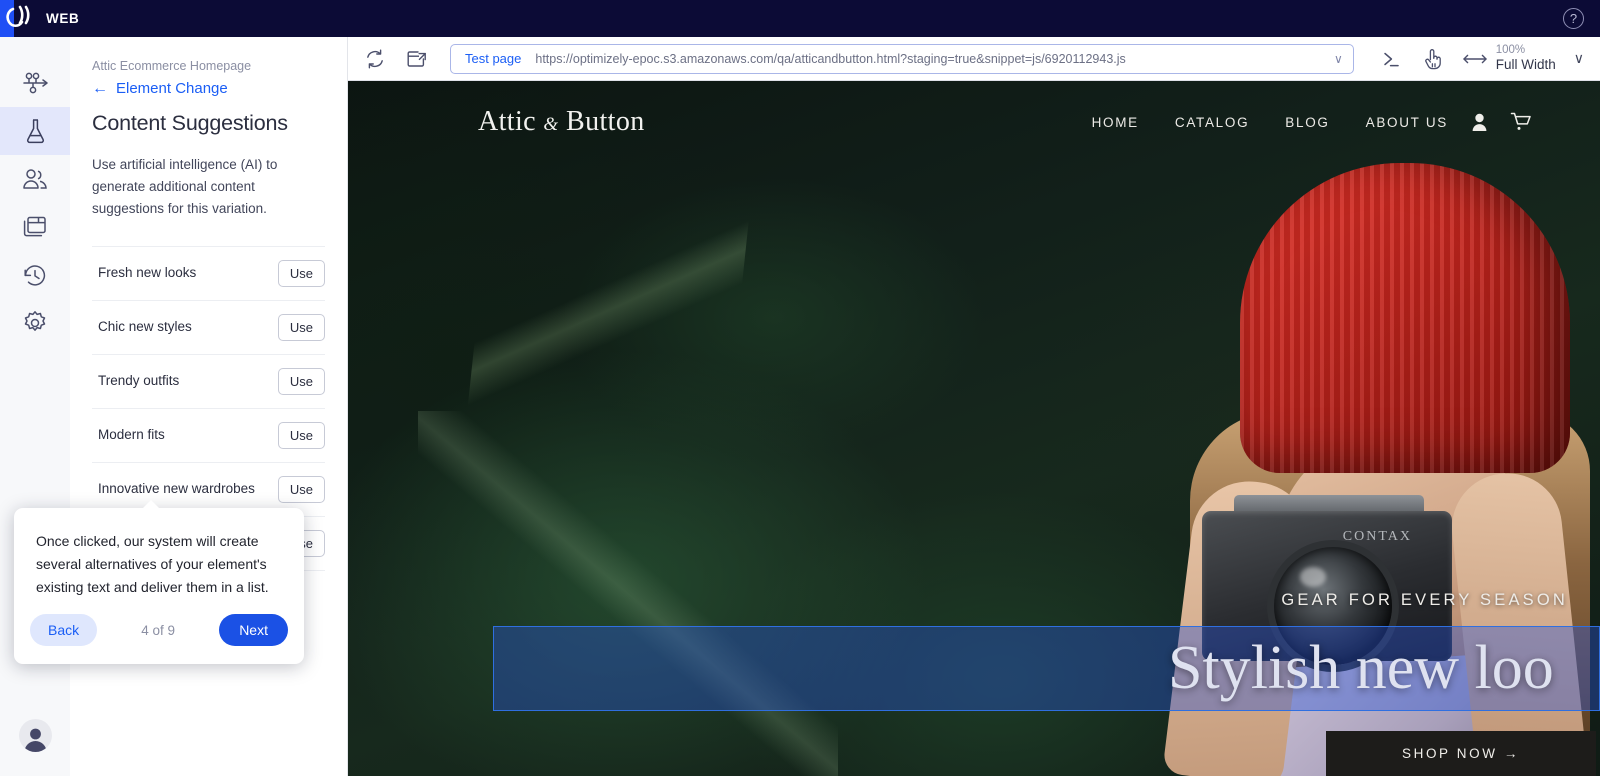 The width and height of the screenshot is (1600, 776). I want to click on hero-kicker: GEAR FOR EVERY SEASON, so click(1424, 600).